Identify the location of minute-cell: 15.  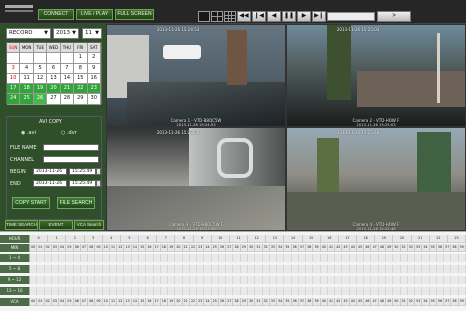
(143, 248).